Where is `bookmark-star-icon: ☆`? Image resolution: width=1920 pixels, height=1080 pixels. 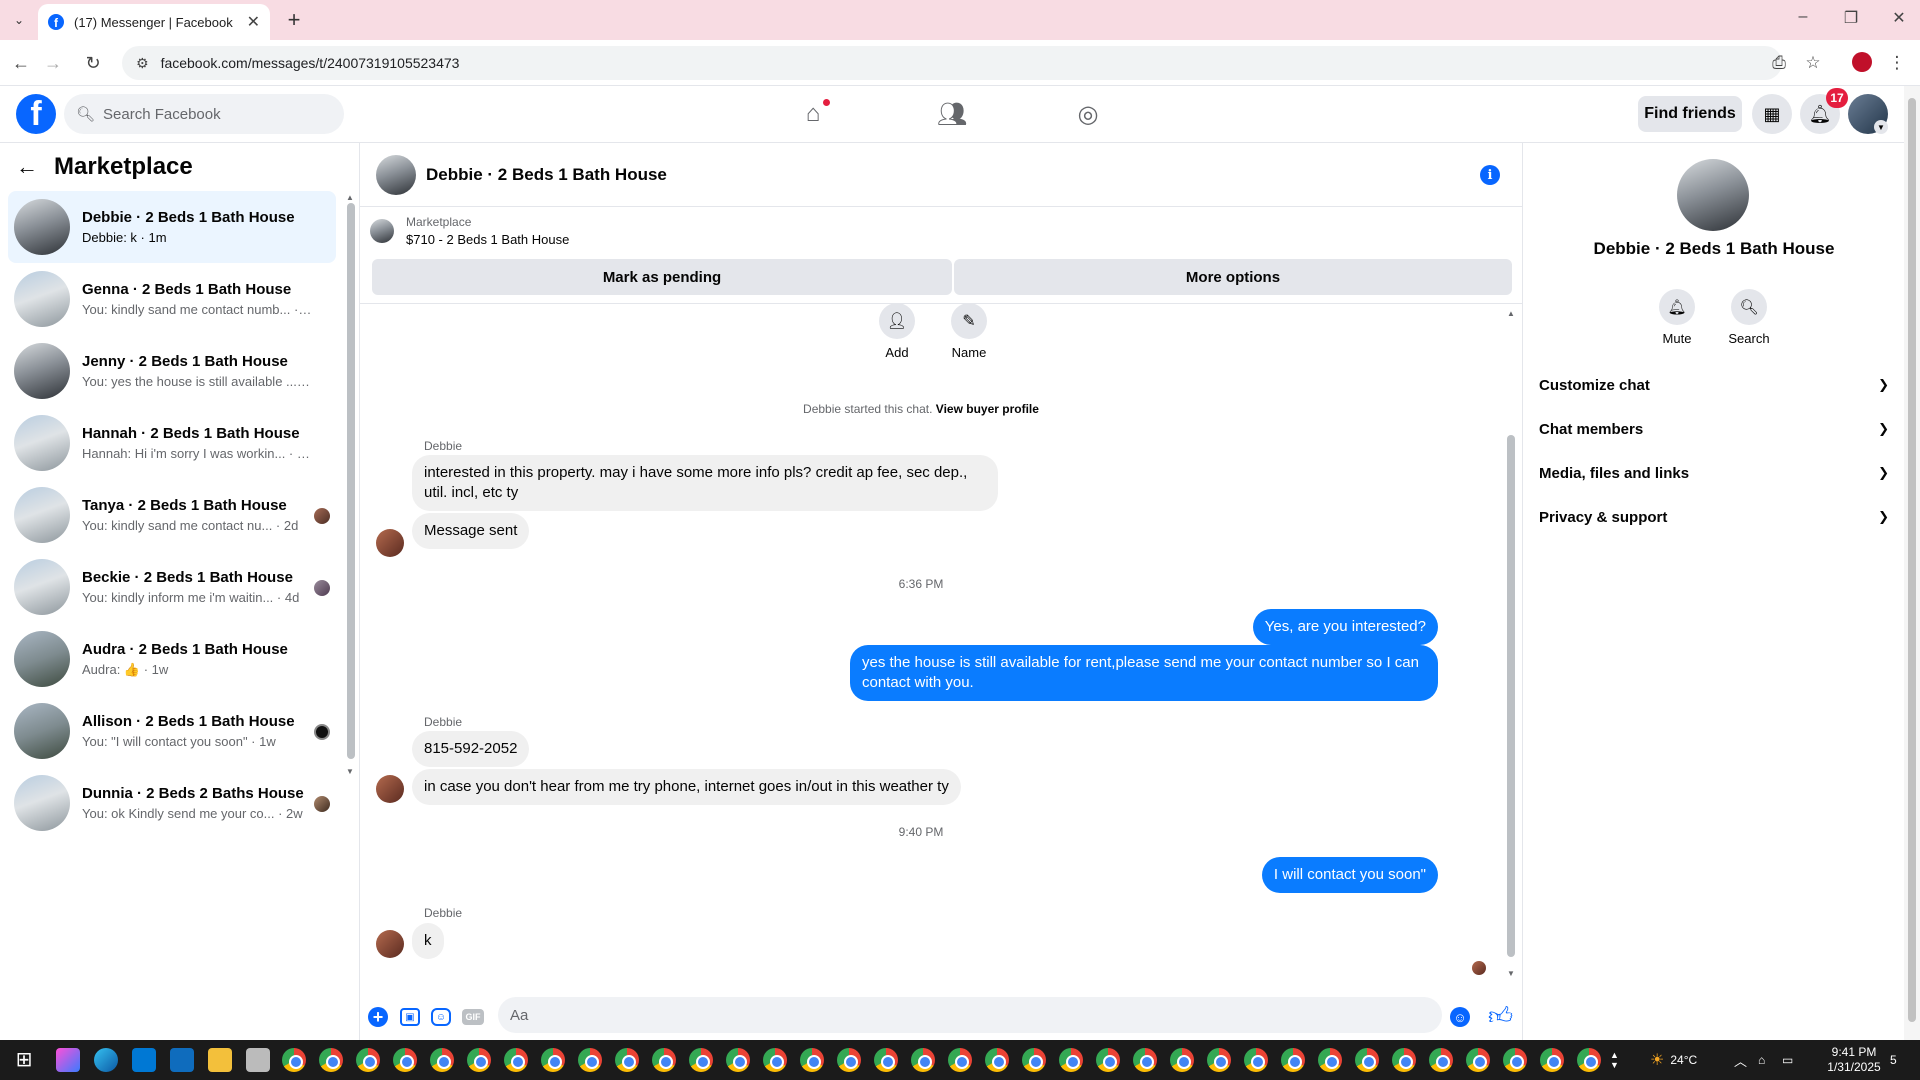
bookmark-star-icon: ☆ is located at coordinates (1813, 63).